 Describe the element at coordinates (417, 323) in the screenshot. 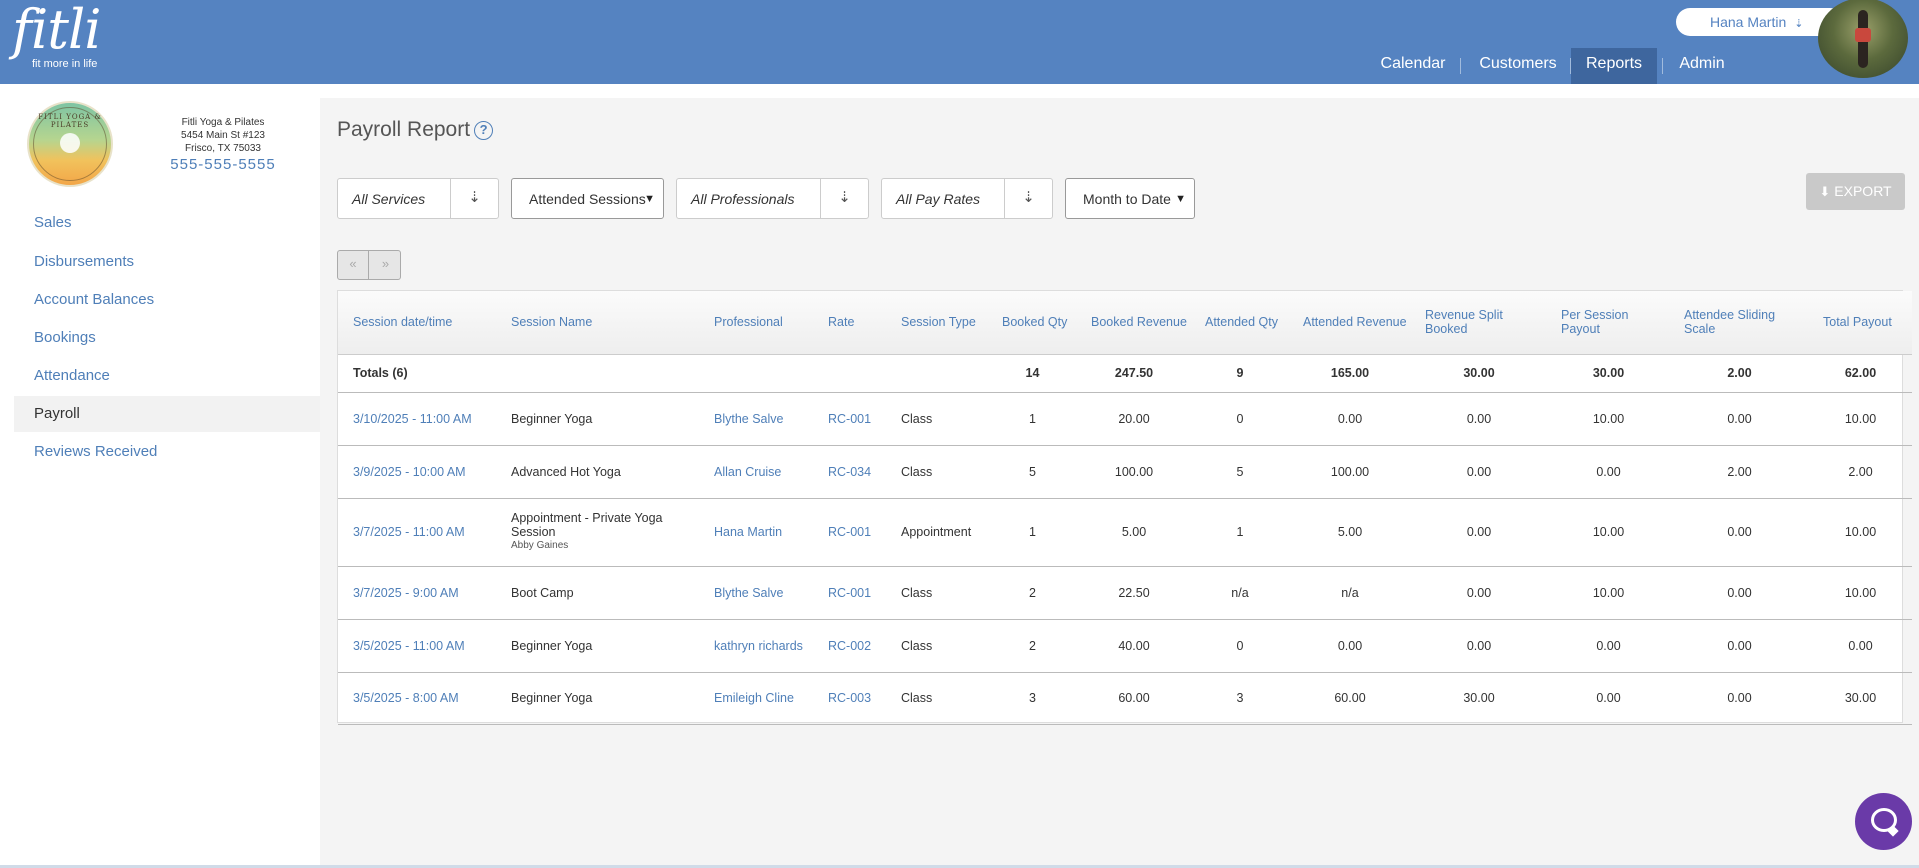

I see `column-header: Session date/time` at that location.